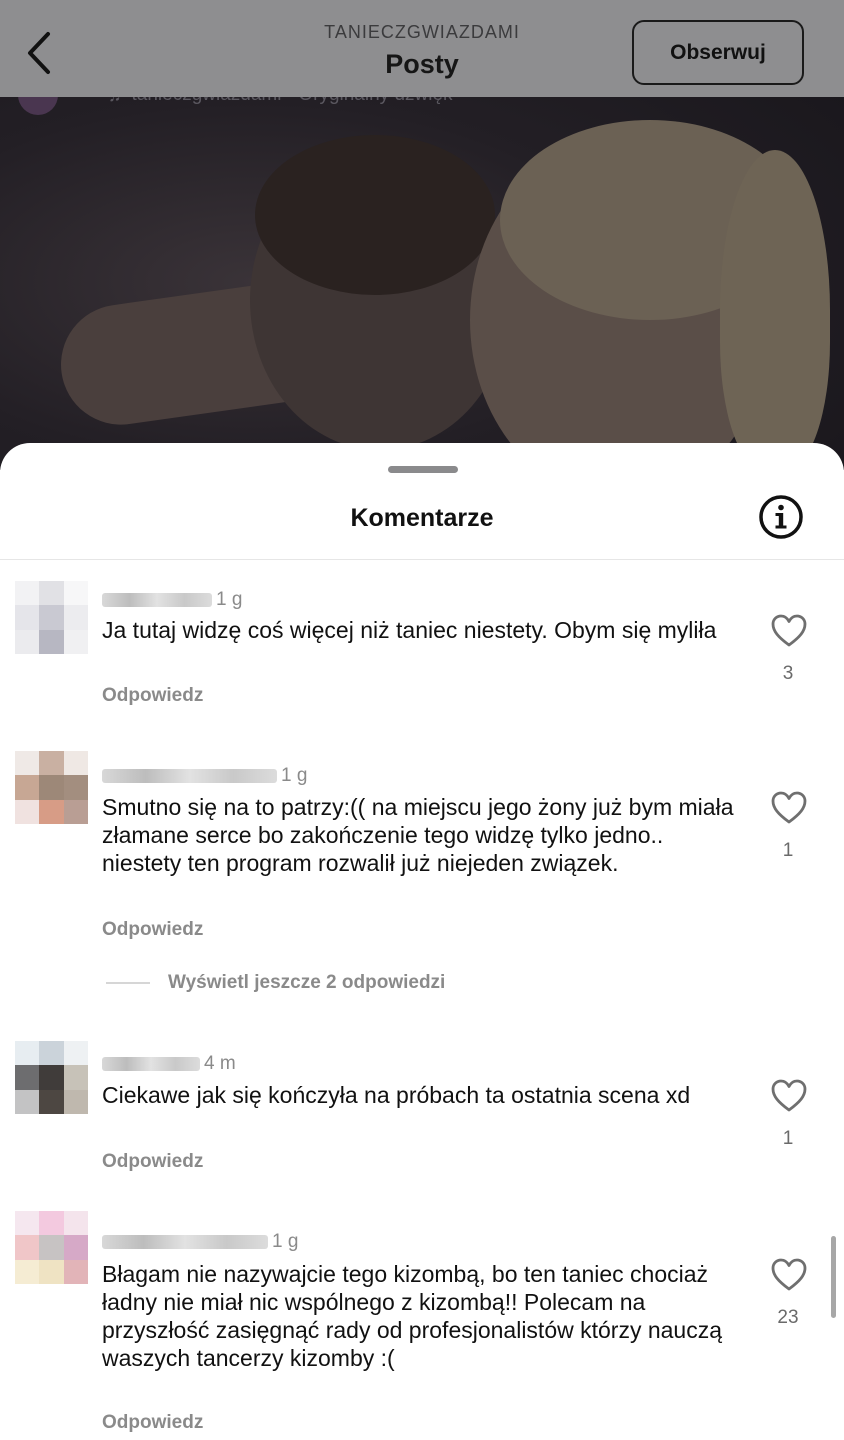  Describe the element at coordinates (422, 518) in the screenshot. I see `sheet-title: Komentarze` at that location.